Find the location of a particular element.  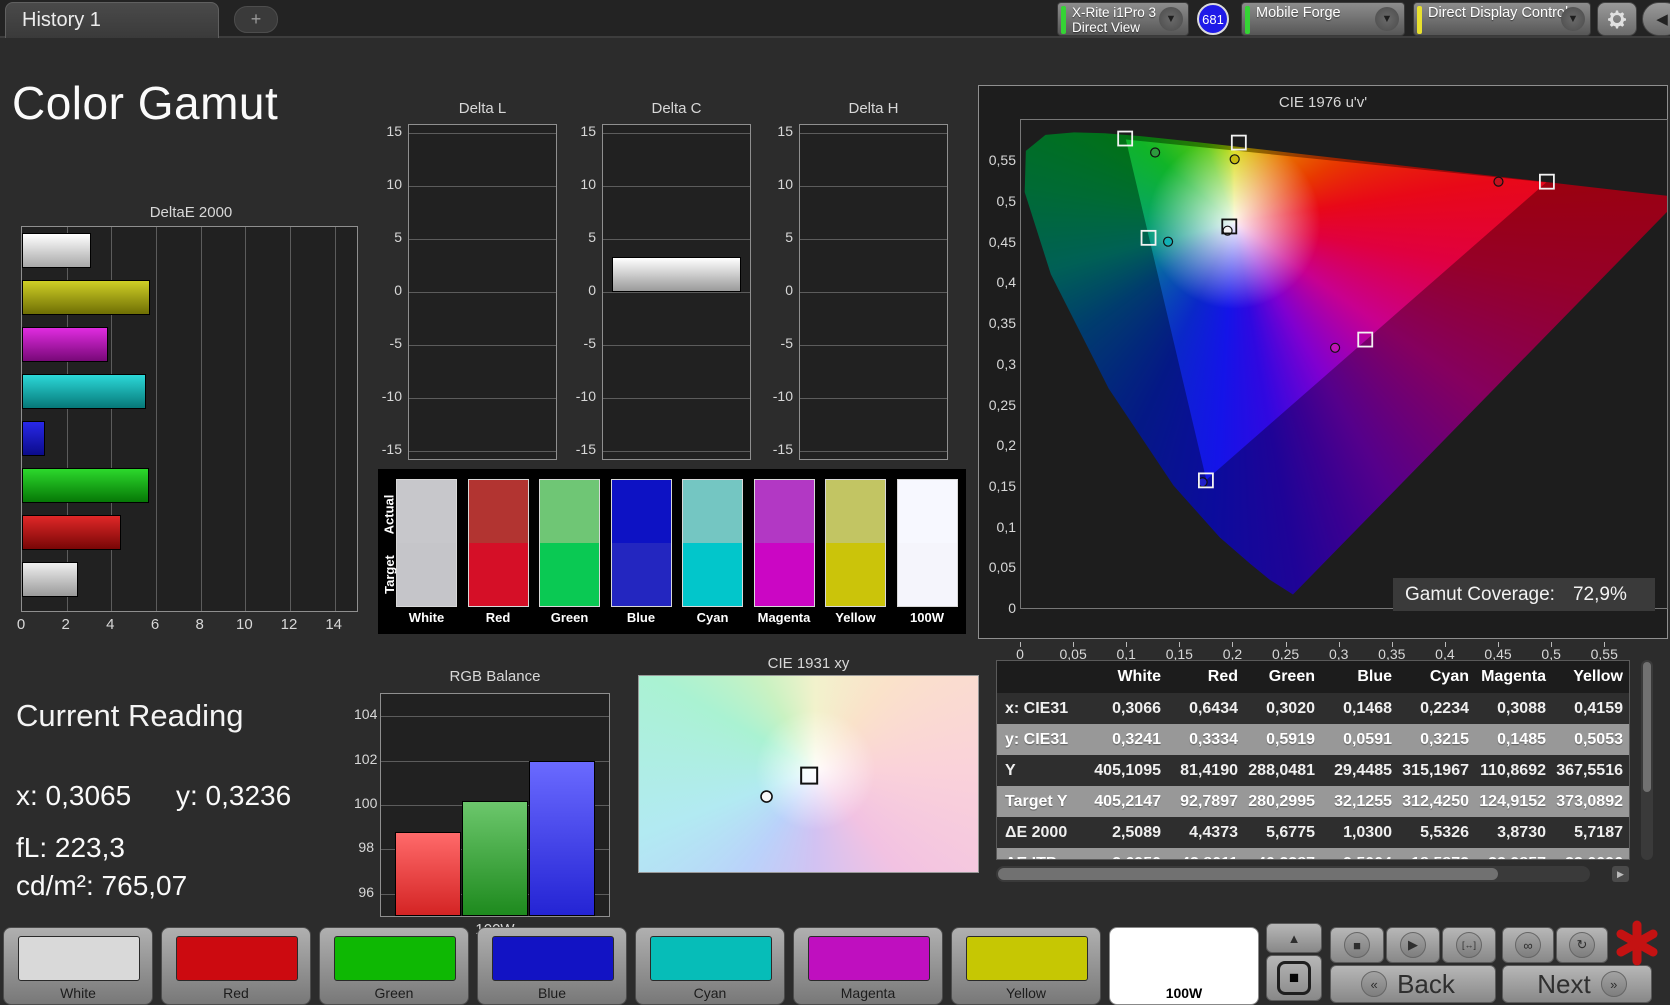

stop-button: ■ is located at coordinates (1357, 945).